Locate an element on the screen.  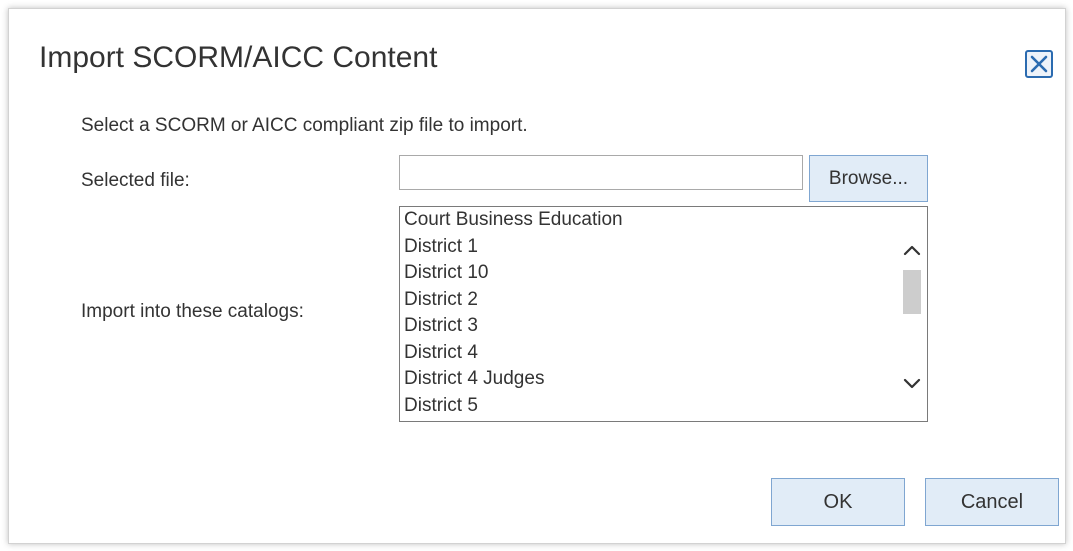
catalog-item: District 10 is located at coordinates (513, 273).